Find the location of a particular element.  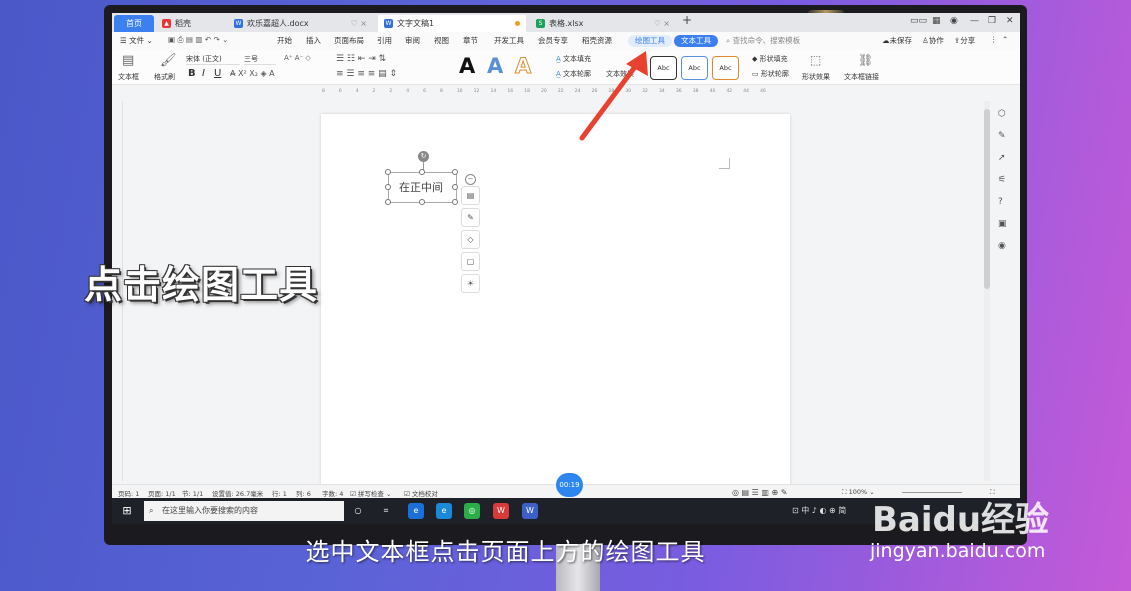

crop-frame-icon: ▢ is located at coordinates (470, 261).